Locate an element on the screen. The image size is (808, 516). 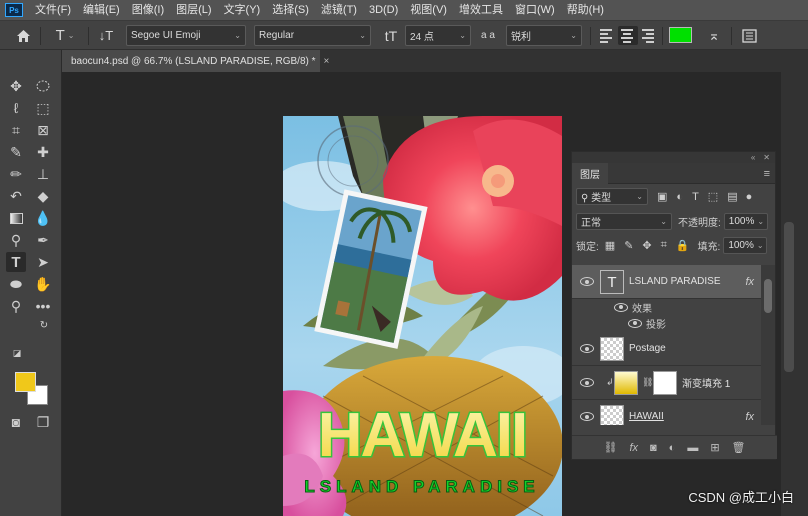
blend-mode-select: 正常 ⌄ is located at coordinates (624, 221).